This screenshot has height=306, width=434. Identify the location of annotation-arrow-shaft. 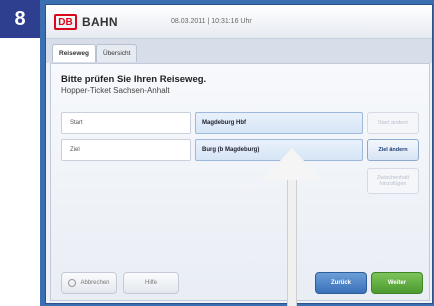
(292, 242).